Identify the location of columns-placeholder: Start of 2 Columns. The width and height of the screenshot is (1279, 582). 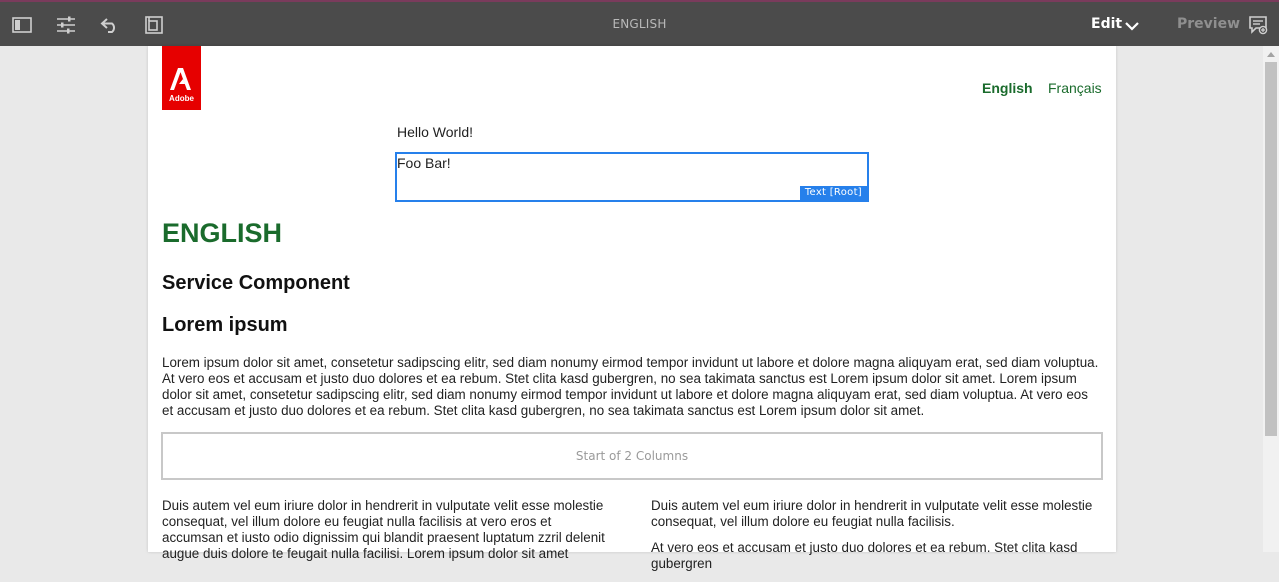
(632, 456).